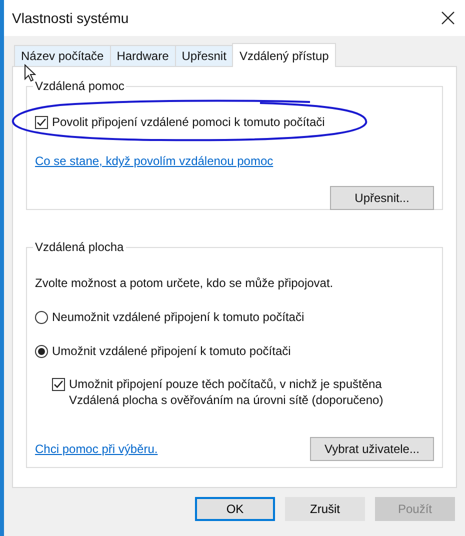 The width and height of the screenshot is (465, 536). Describe the element at coordinates (325, 509) in the screenshot. I see `dialog-button: Zrušit` at that location.